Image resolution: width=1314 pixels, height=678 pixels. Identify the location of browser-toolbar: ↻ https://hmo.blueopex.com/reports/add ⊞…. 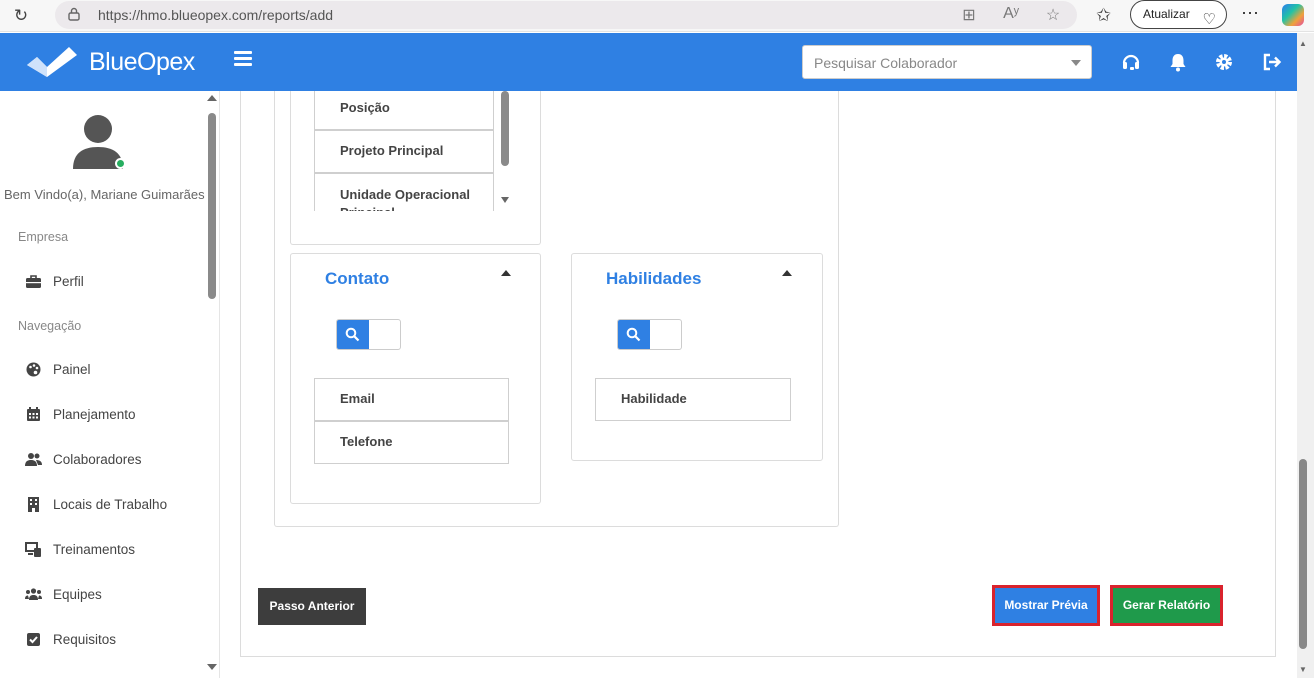
(657, 16).